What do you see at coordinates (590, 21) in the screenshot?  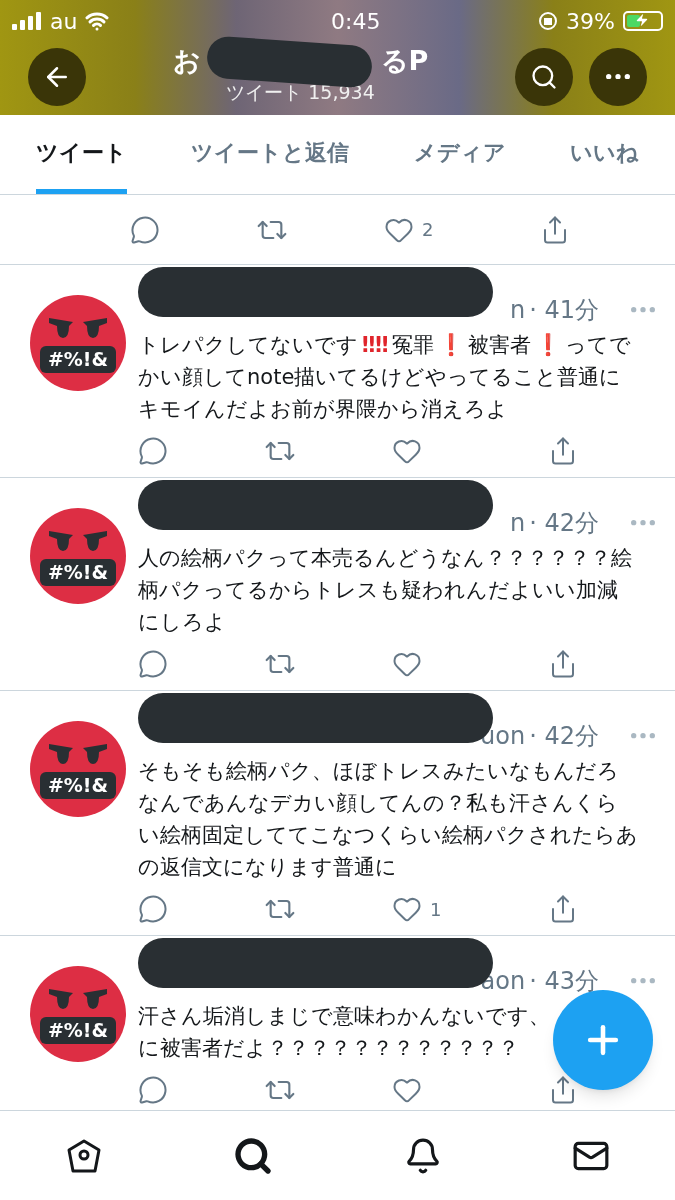 I see `battery-percent: 39%` at bounding box center [590, 21].